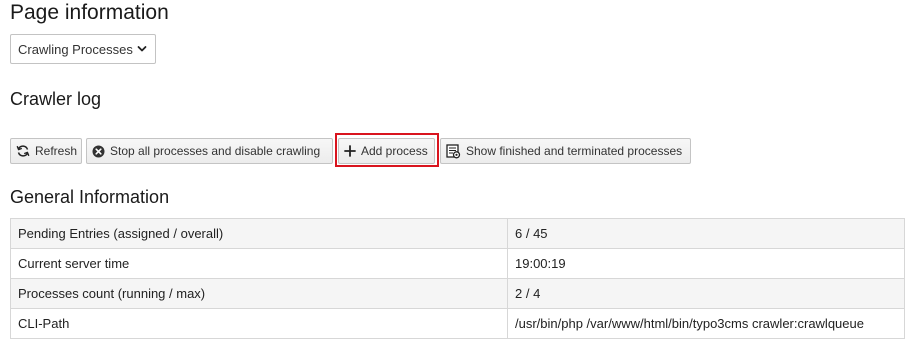 The width and height of the screenshot is (905, 359). I want to click on row-value: 2 / 4, so click(706, 293).